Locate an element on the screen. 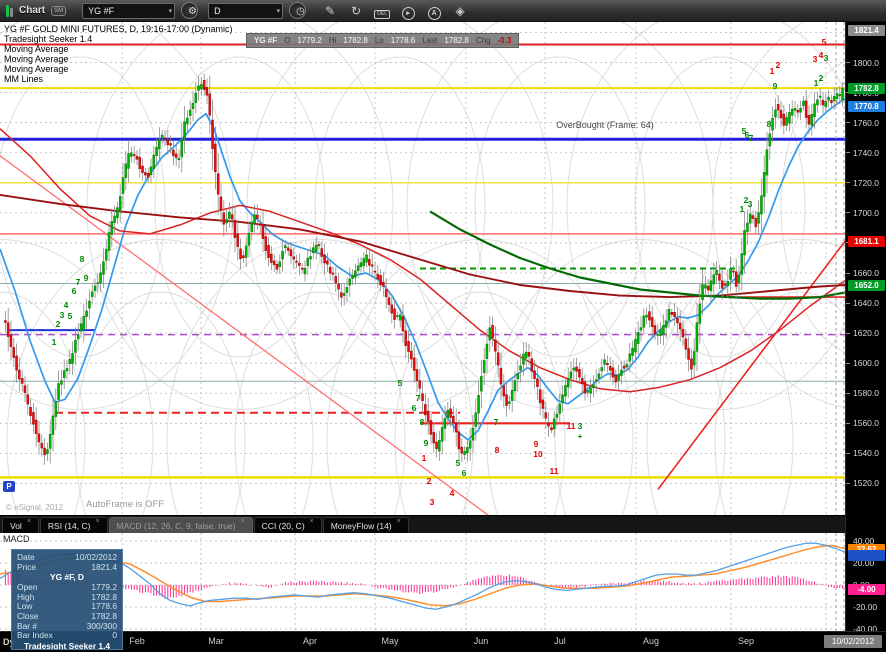 The image size is (886, 652). quote-symbol: YG #F is located at coordinates (266, 40).